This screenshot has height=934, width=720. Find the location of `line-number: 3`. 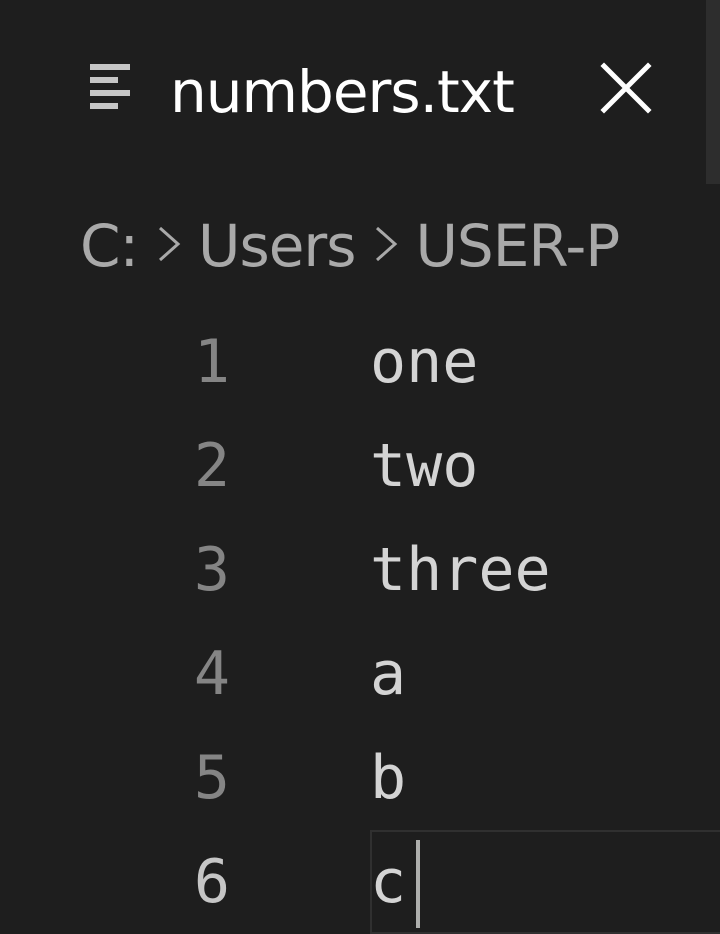

line-number: 3 is located at coordinates (211, 570).